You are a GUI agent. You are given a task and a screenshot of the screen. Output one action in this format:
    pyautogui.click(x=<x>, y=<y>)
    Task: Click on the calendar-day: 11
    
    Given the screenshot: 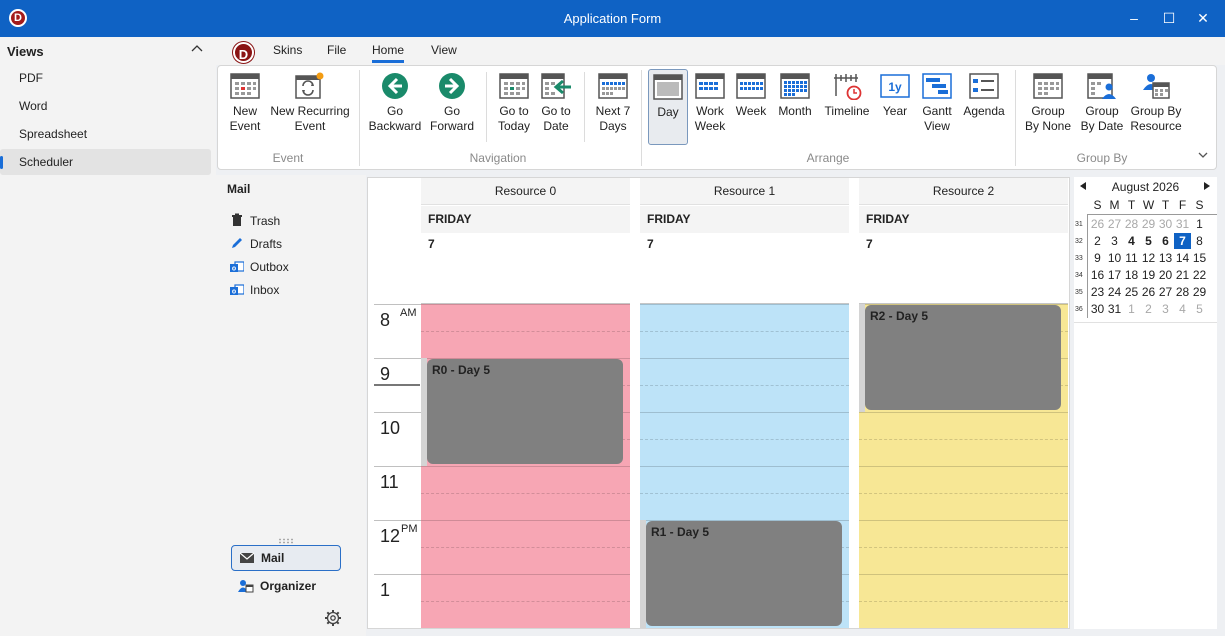 What is the action you would take?
    pyautogui.click(x=1131, y=258)
    